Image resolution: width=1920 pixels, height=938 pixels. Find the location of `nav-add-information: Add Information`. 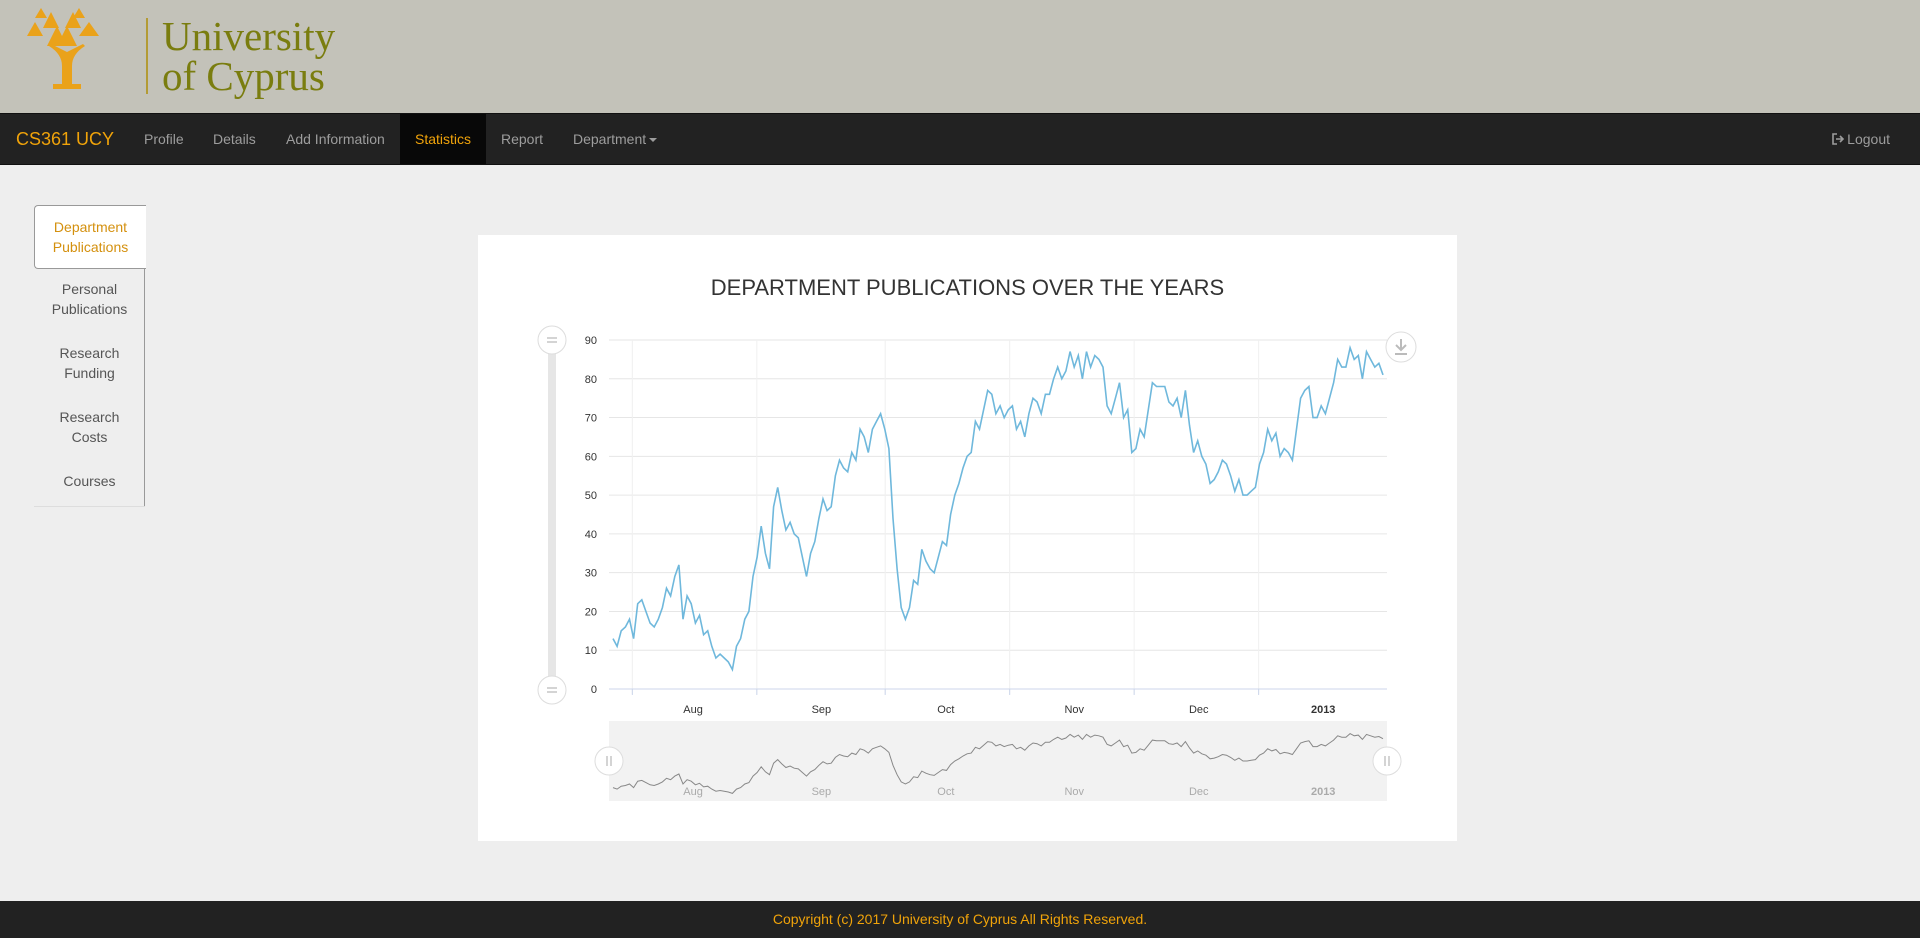

nav-add-information: Add Information is located at coordinates (335, 139).